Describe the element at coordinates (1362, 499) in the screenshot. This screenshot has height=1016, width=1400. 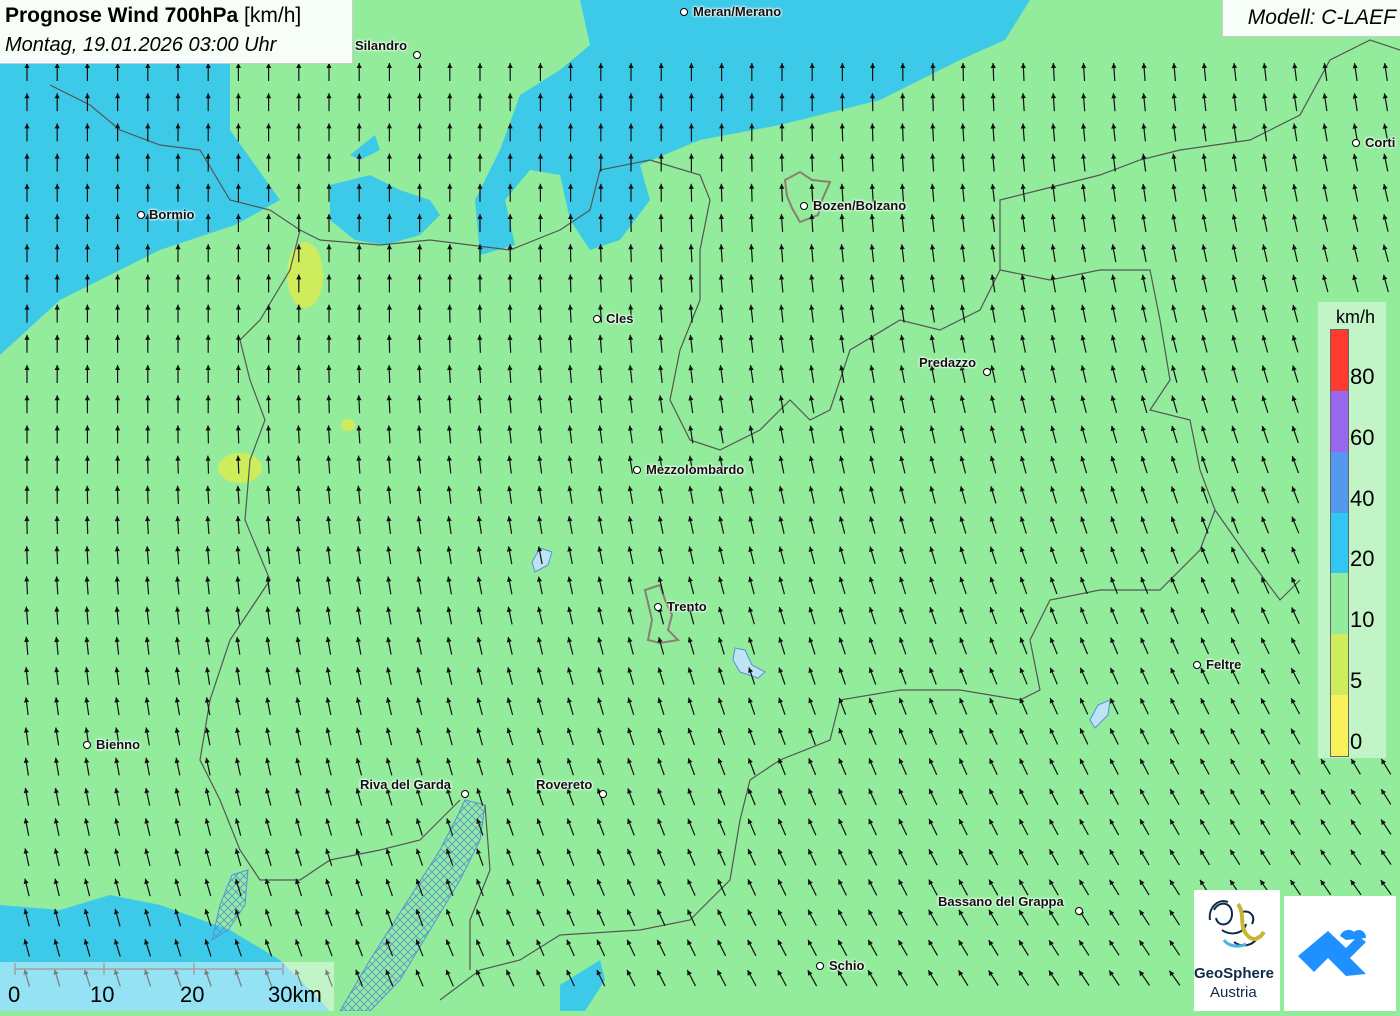
I see `legend-value: 40` at that location.